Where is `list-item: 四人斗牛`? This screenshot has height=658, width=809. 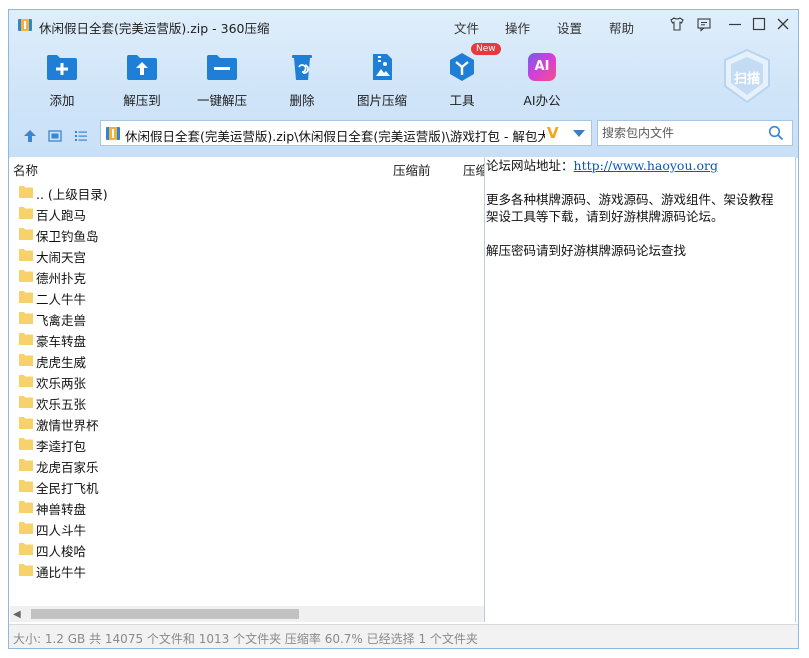
list-item: 四人斗牛 is located at coordinates (247, 527).